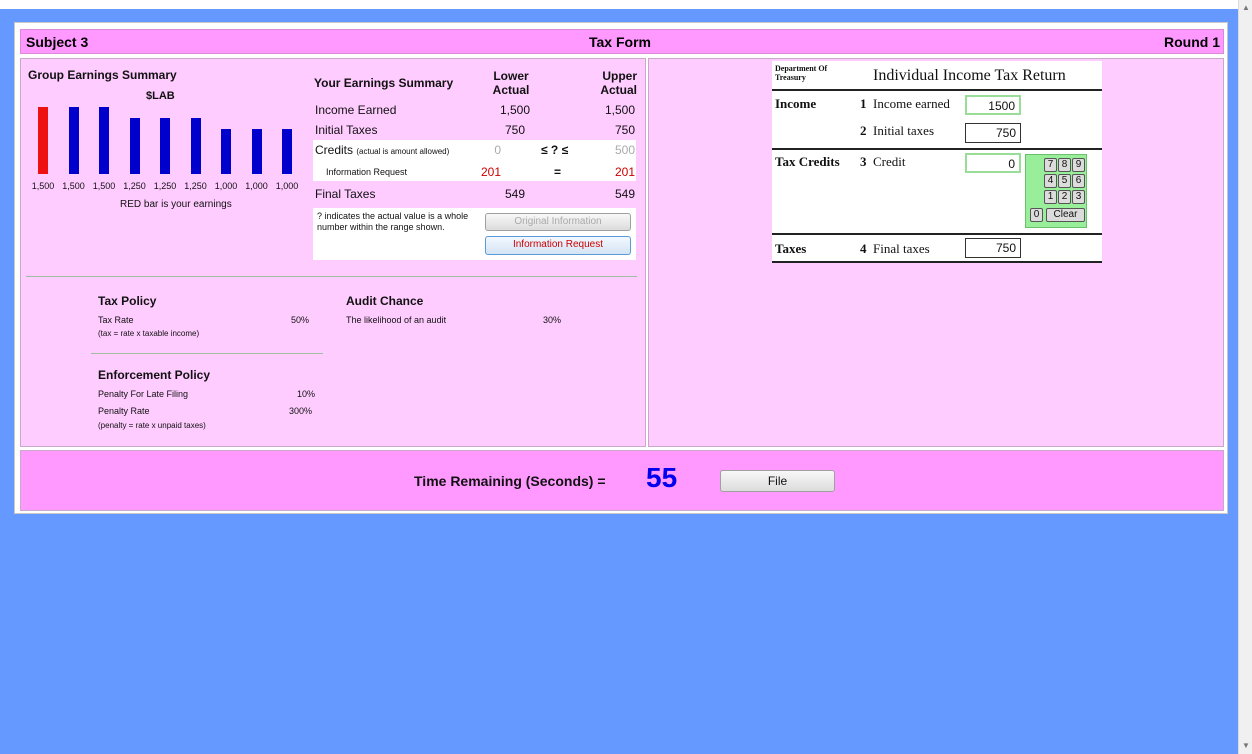  Describe the element at coordinates (1050, 181) in the screenshot. I see `key-4-button: 4` at that location.